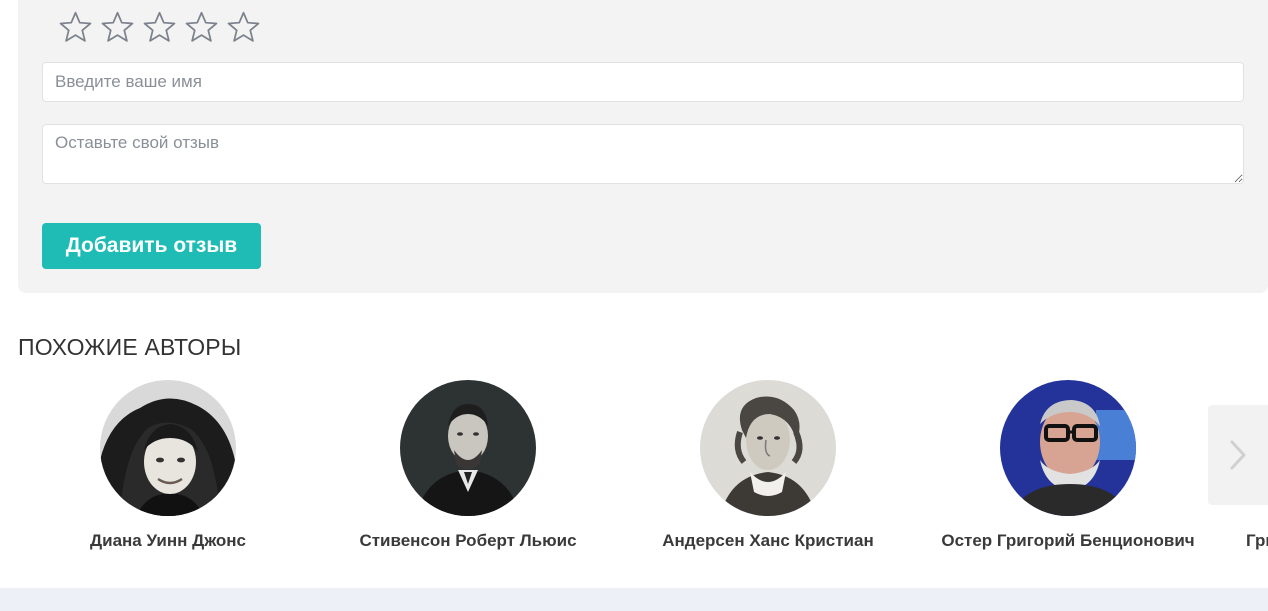 The width and height of the screenshot is (1268, 611). I want to click on chevron-right-icon, so click(1238, 455).